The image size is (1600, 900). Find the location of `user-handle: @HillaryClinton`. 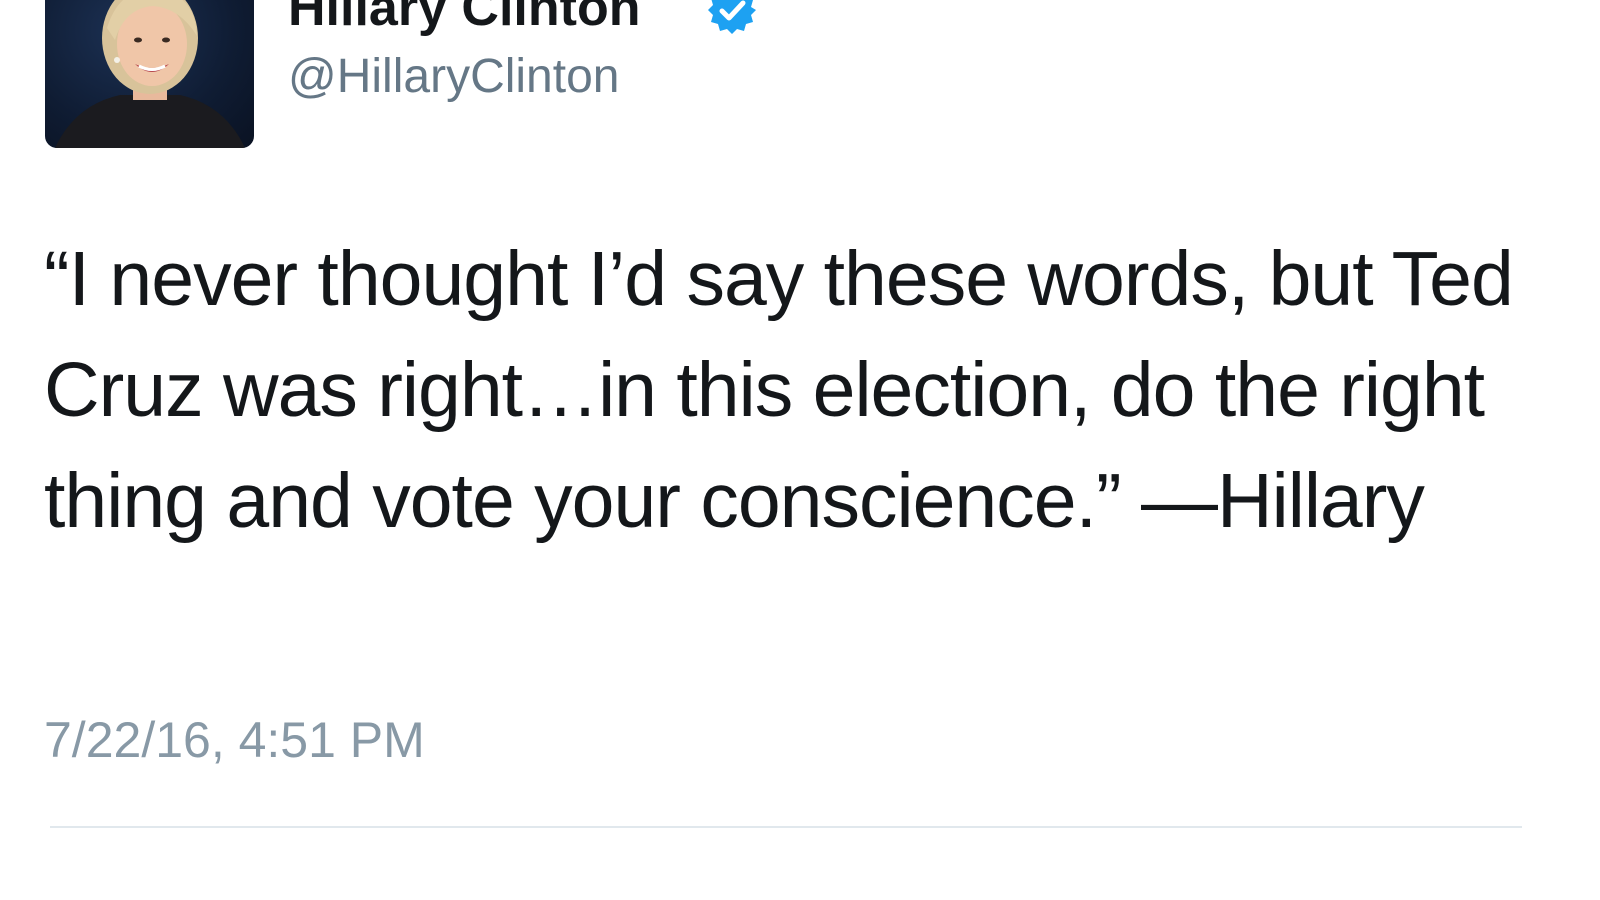

user-handle: @HillaryClinton is located at coordinates (453, 77).